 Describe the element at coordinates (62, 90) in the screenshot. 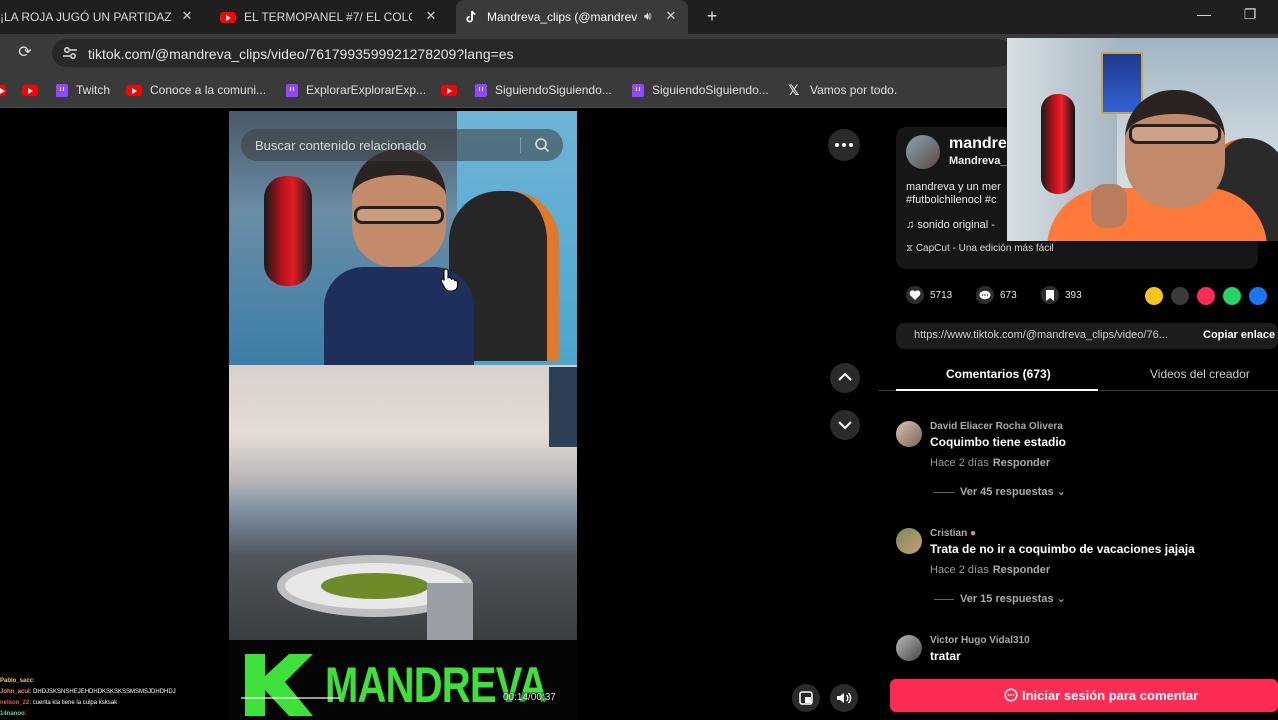

I see `twitch-icon` at that location.